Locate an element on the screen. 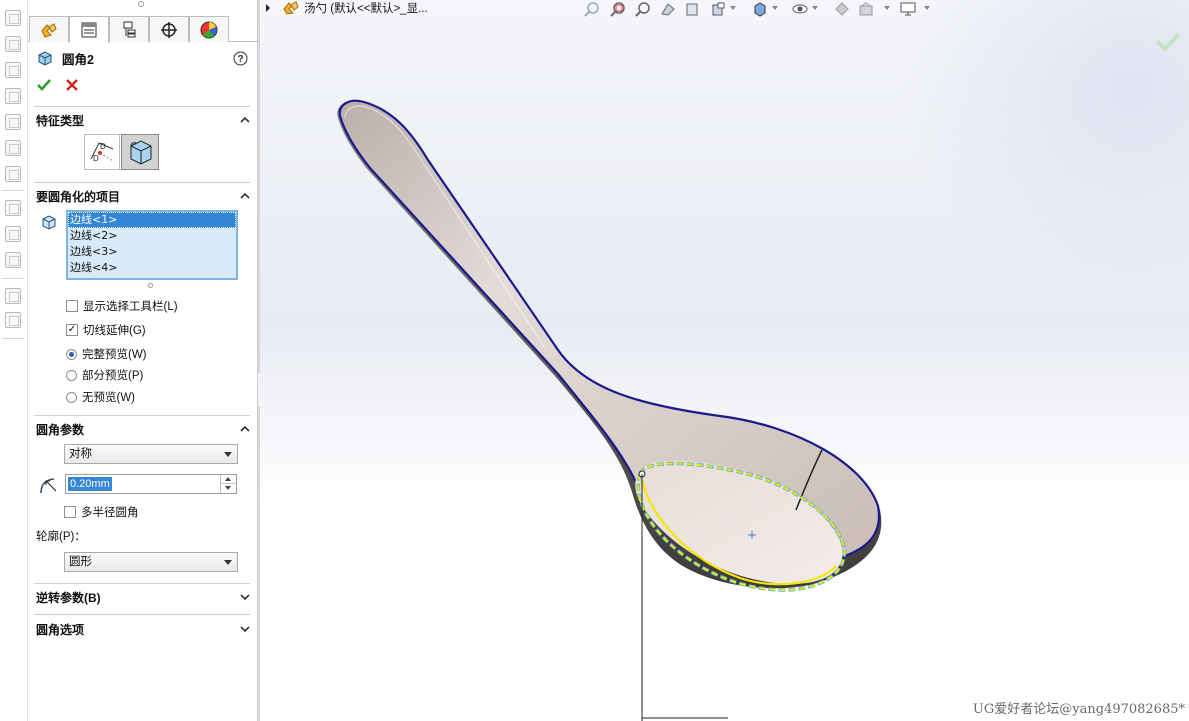 This screenshot has width=1189, height=721. configuration-manager-icon is located at coordinates (129, 29).